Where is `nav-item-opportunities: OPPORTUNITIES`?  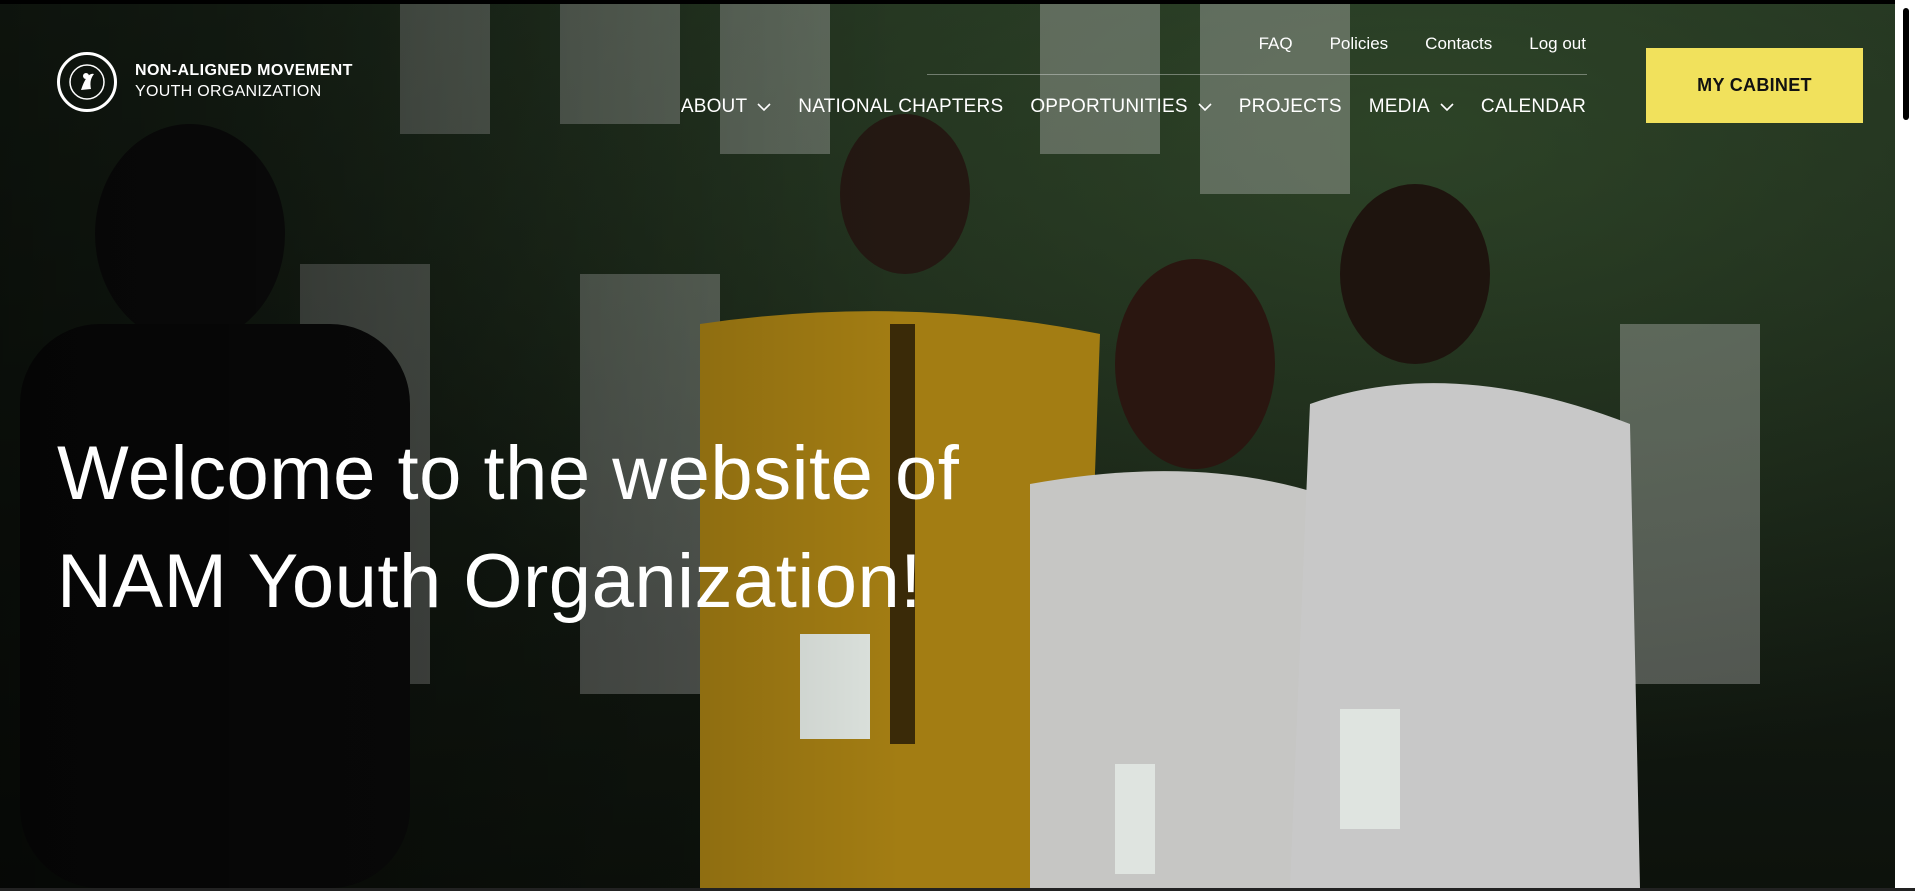
nav-item-opportunities: OPPORTUNITIES is located at coordinates (1121, 107).